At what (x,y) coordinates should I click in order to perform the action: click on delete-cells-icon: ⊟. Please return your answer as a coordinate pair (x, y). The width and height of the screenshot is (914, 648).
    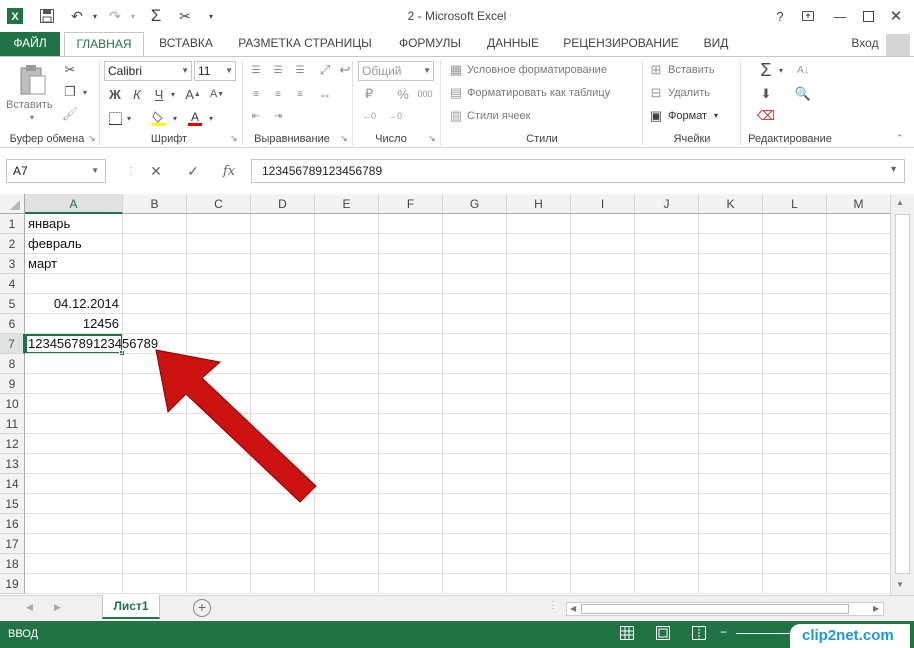
    Looking at the image, I should click on (656, 92).